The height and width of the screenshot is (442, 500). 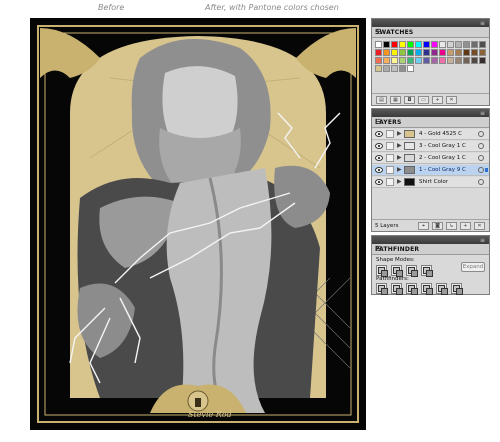 I want to click on delete-layer-icon: ✕, so click(x=479, y=226).